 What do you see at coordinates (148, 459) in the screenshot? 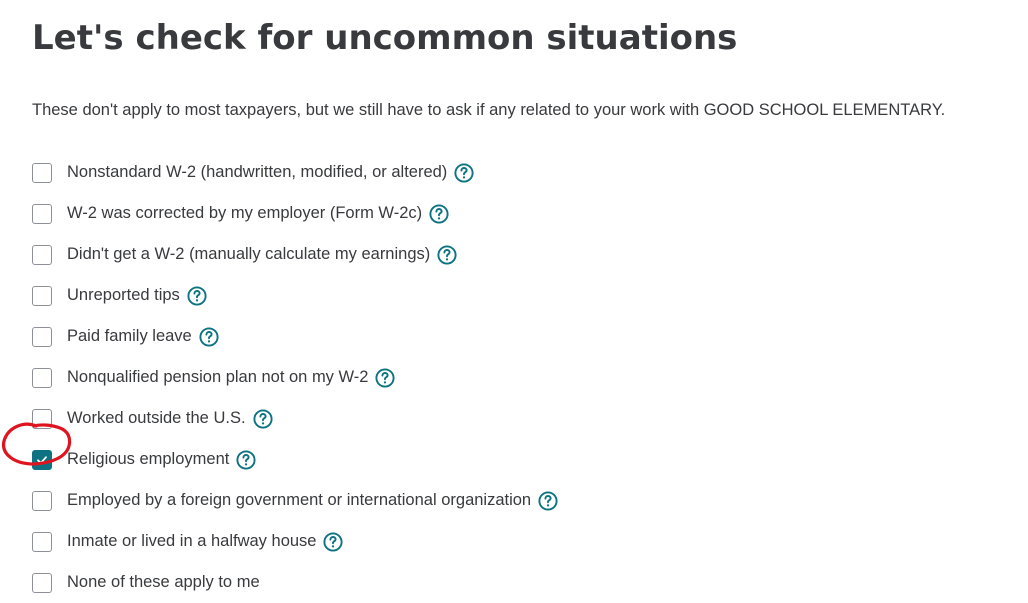
I see `option-label: Religious employment` at bounding box center [148, 459].